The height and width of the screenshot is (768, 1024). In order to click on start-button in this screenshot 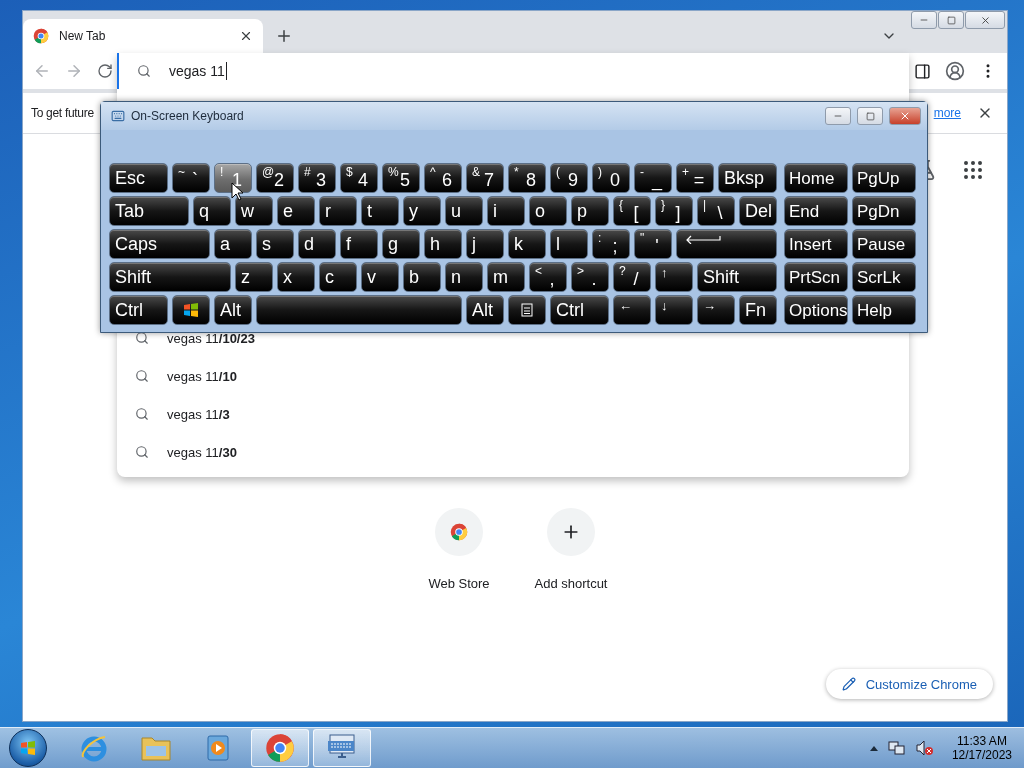, I will do `click(28, 748)`.